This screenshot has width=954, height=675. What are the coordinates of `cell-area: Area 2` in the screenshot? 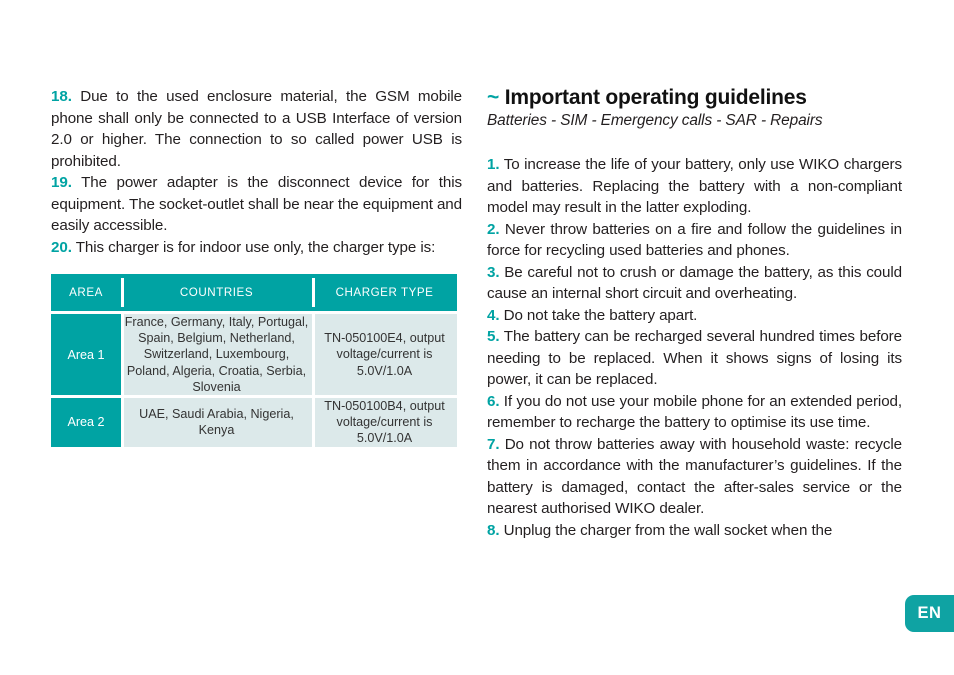 It's located at (86, 421).